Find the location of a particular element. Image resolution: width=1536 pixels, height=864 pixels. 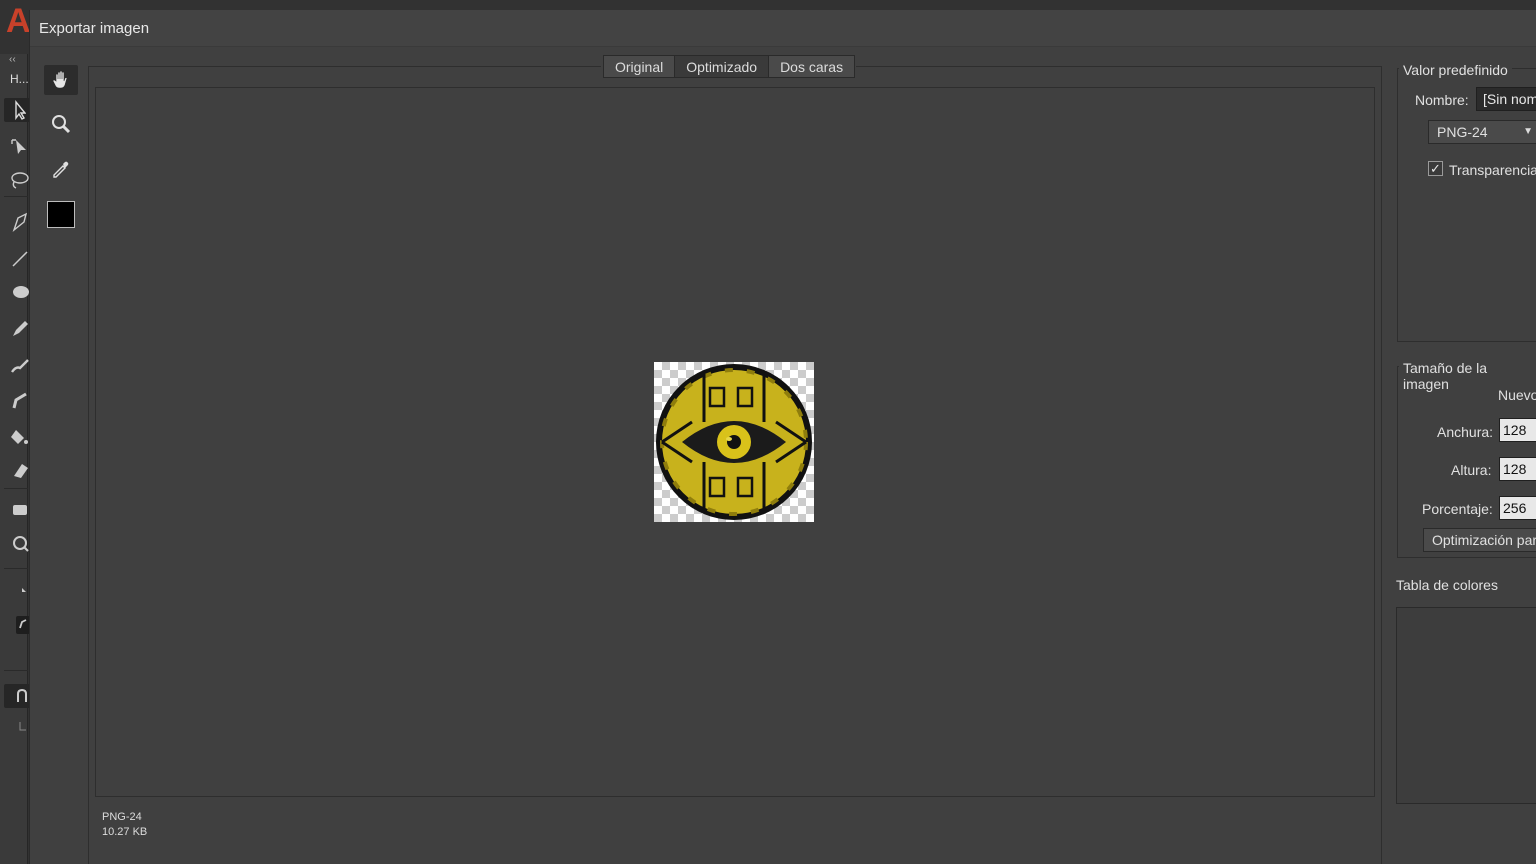

fill-stroke-icon is located at coordinates (19, 590).